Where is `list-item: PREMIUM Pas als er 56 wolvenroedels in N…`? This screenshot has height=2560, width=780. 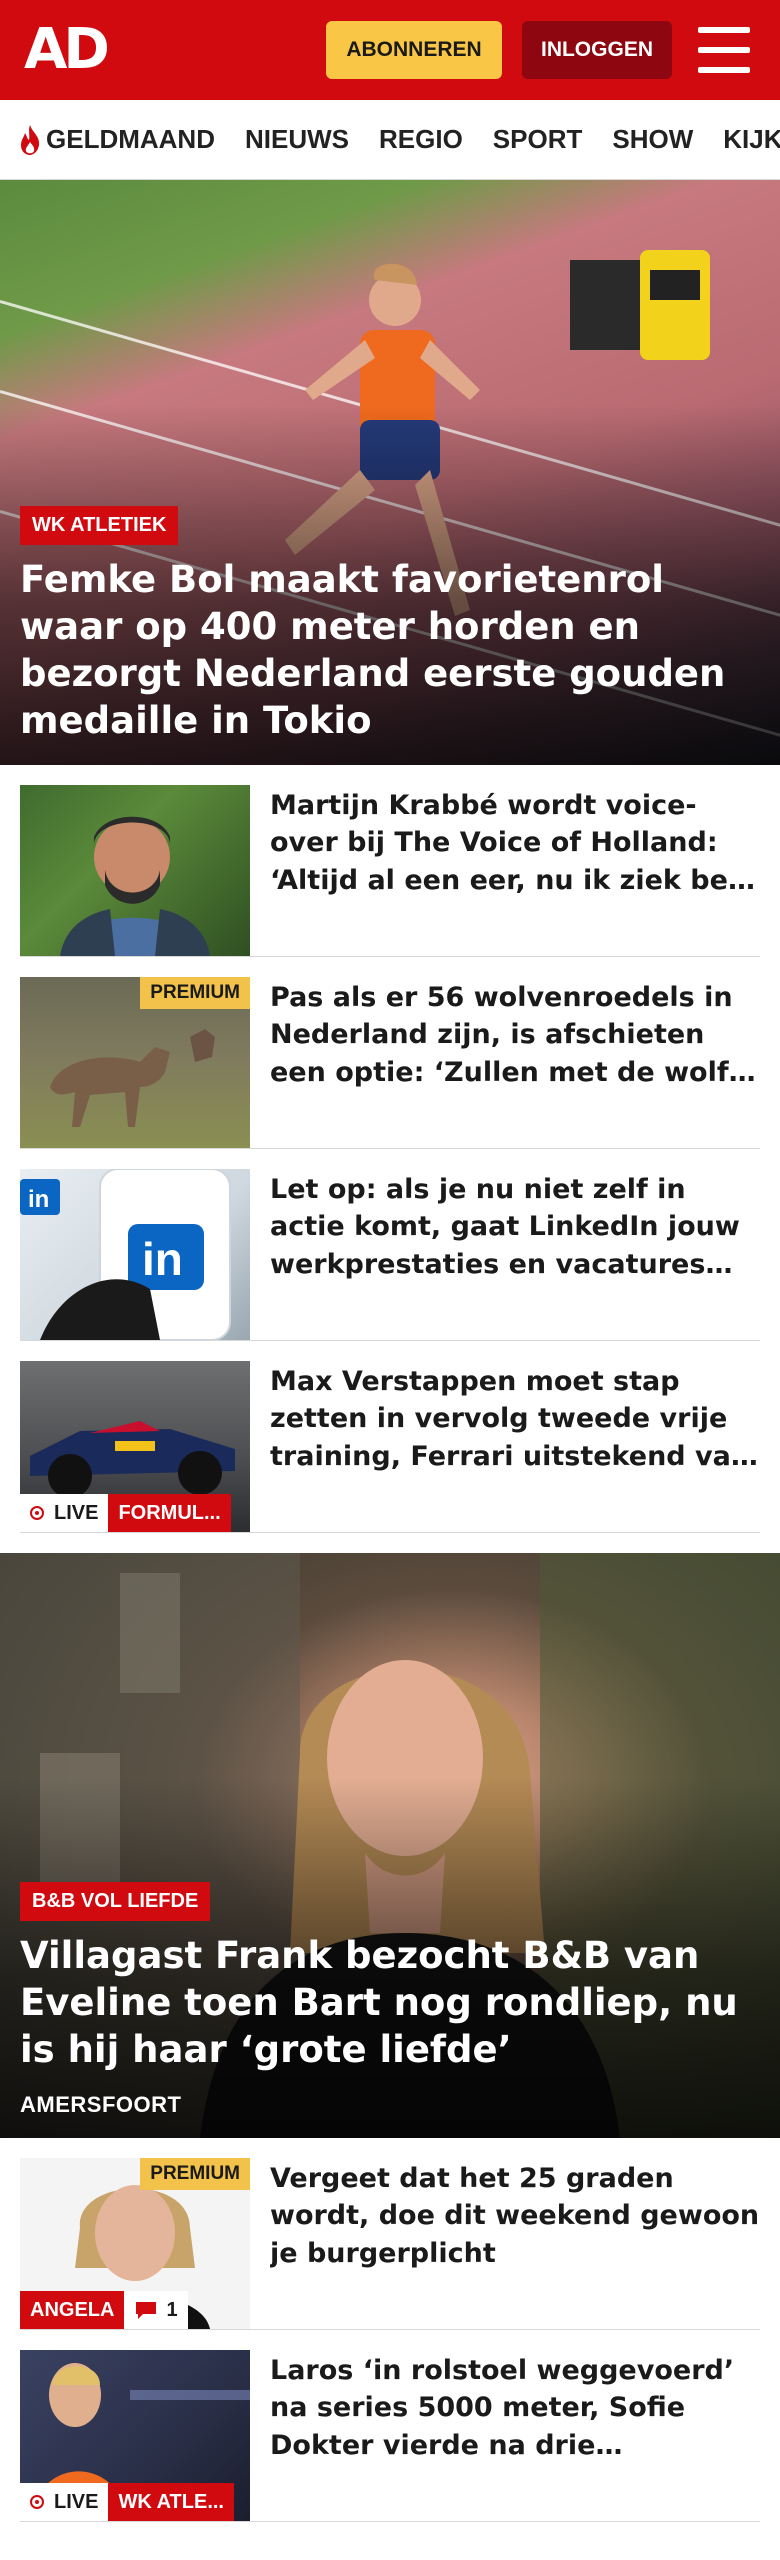
list-item: PREMIUM Pas als er 56 wolvenroedels in N… is located at coordinates (390, 1053).